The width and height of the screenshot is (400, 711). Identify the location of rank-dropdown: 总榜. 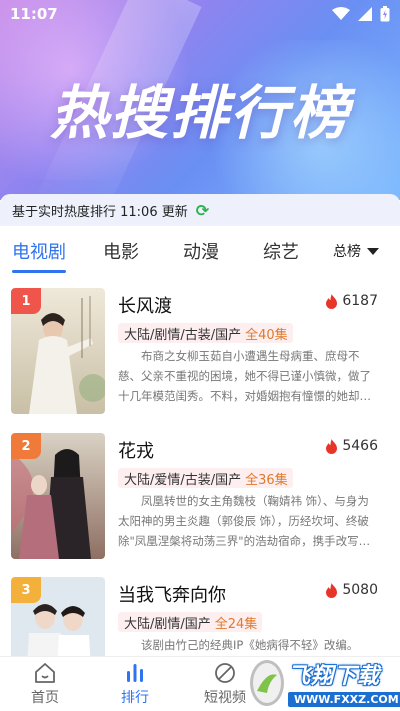
(356, 251).